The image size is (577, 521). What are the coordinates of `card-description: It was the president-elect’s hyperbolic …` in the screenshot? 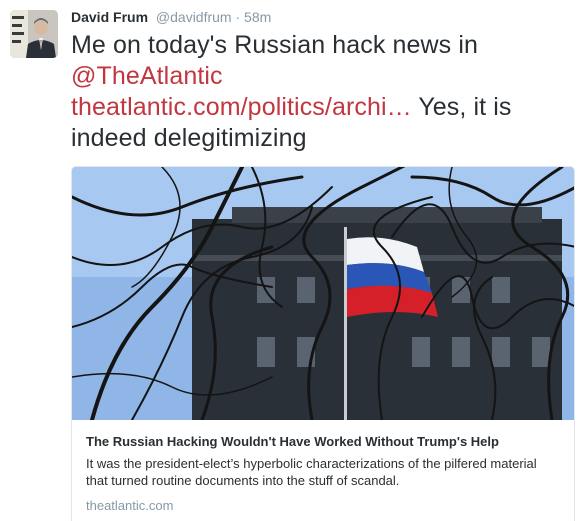 It's located at (311, 472).